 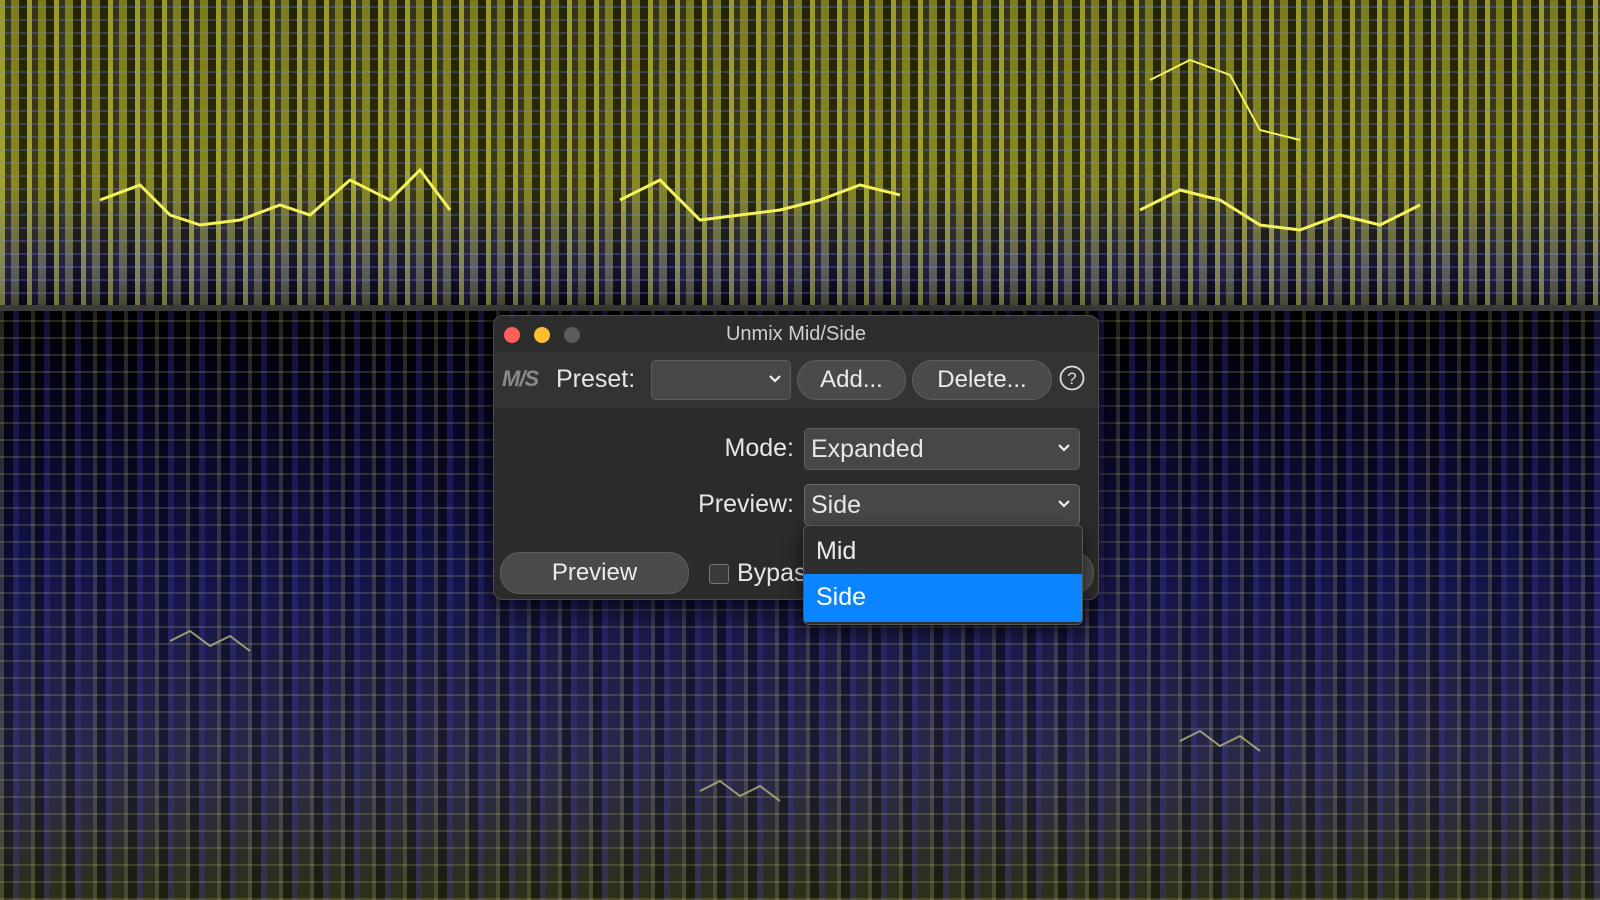 I want to click on mode-label: Mode:, so click(x=759, y=448).